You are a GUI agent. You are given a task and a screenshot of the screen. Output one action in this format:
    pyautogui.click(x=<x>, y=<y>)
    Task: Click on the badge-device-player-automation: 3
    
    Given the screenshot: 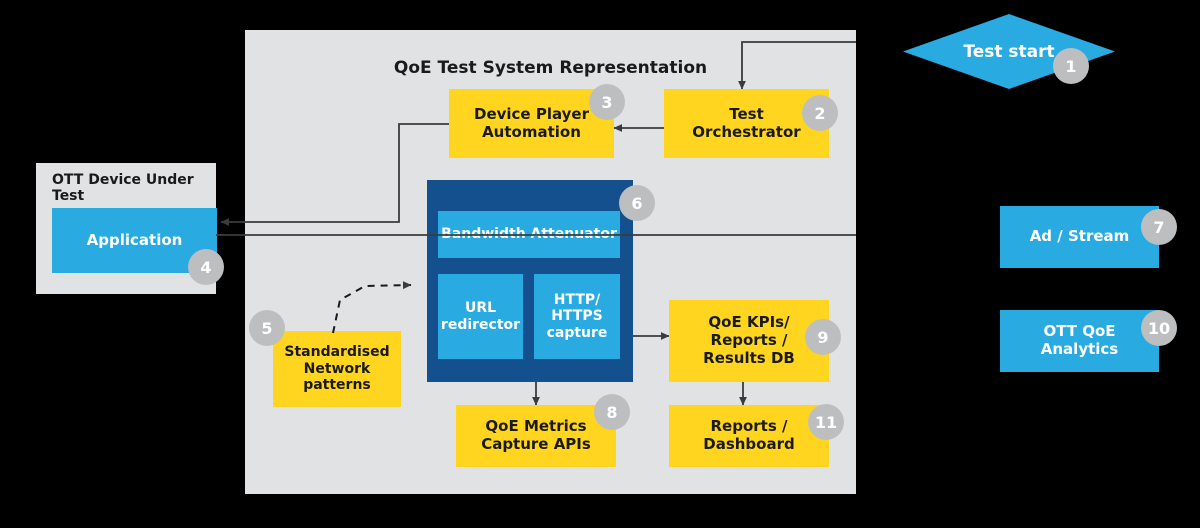 What is the action you would take?
    pyautogui.click(x=607, y=102)
    